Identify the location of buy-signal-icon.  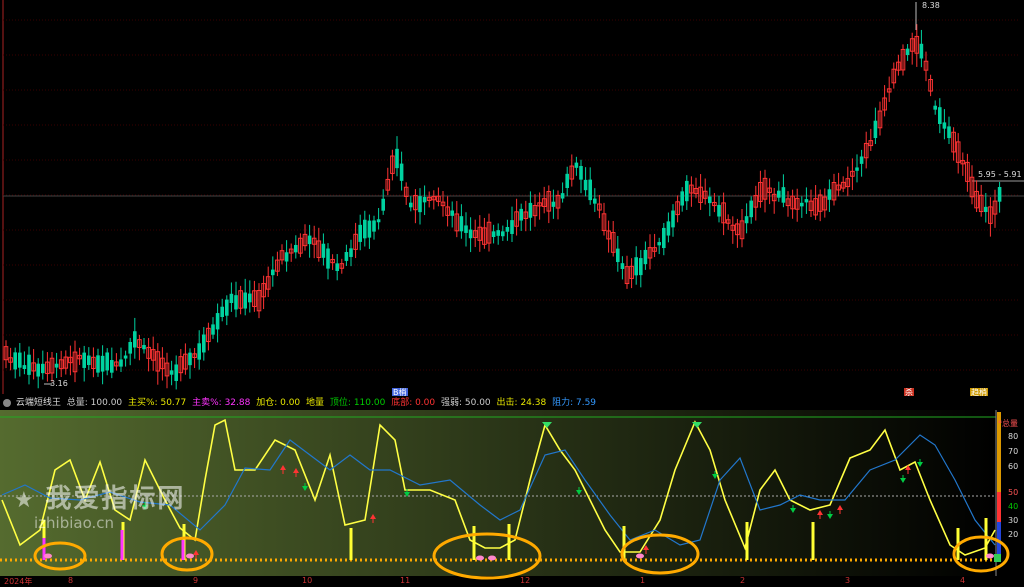
(997, 558).